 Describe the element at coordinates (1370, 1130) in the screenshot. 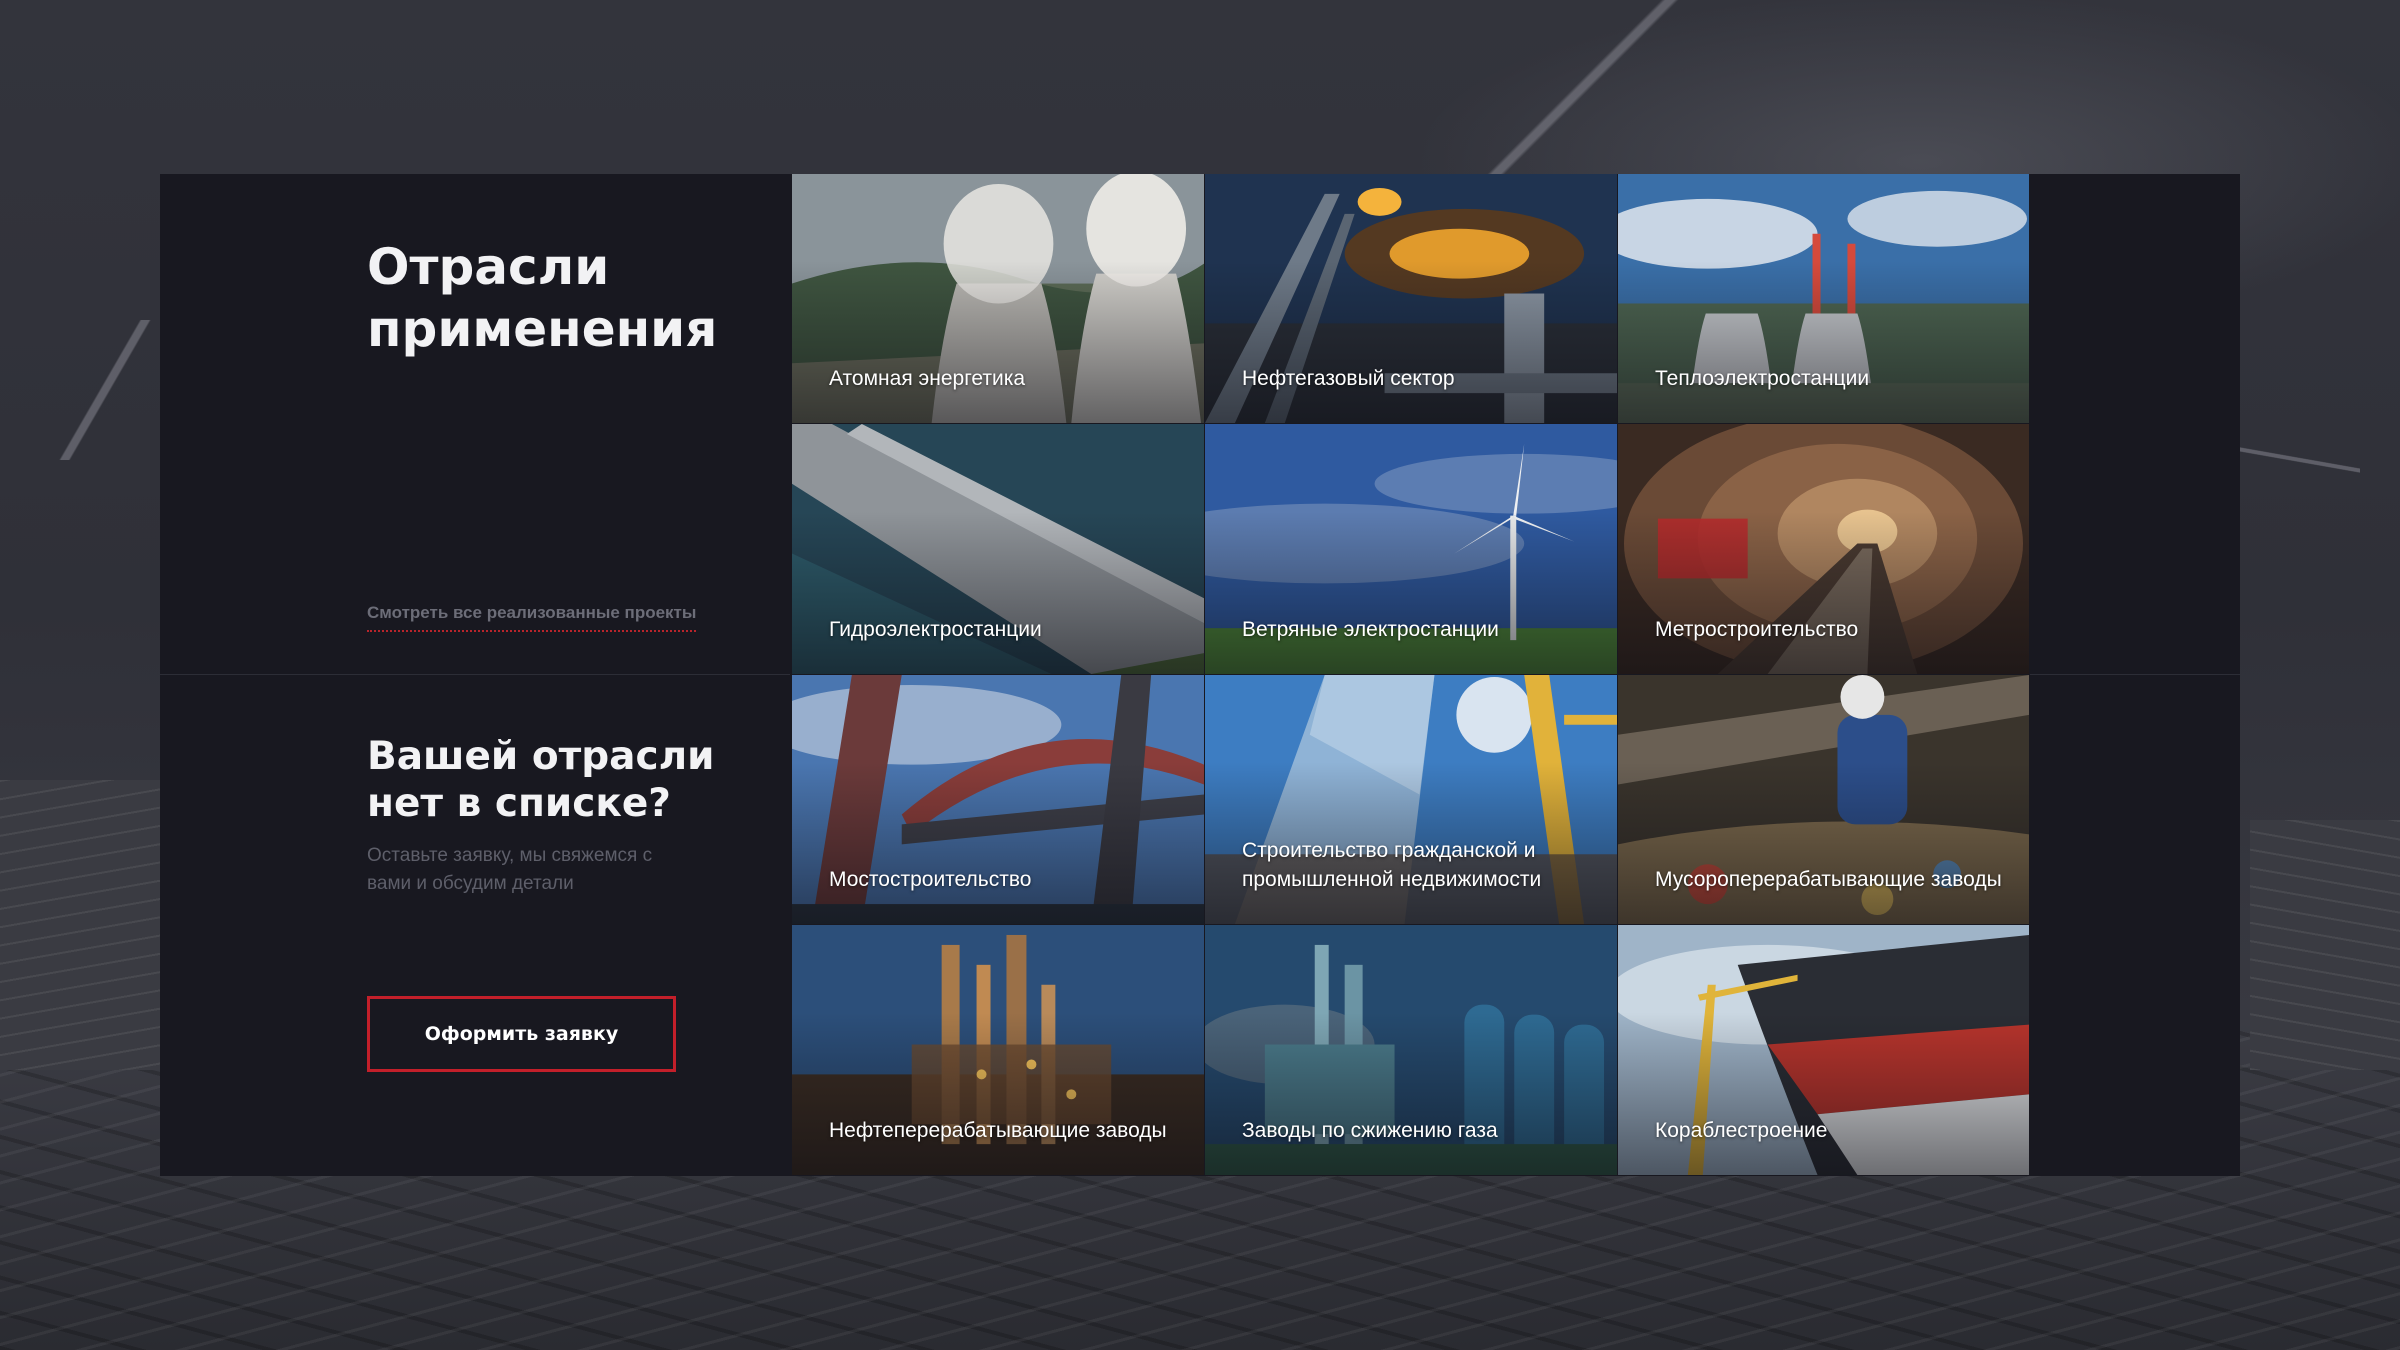

I see `industry-label: Заводы по сжижению газа` at that location.